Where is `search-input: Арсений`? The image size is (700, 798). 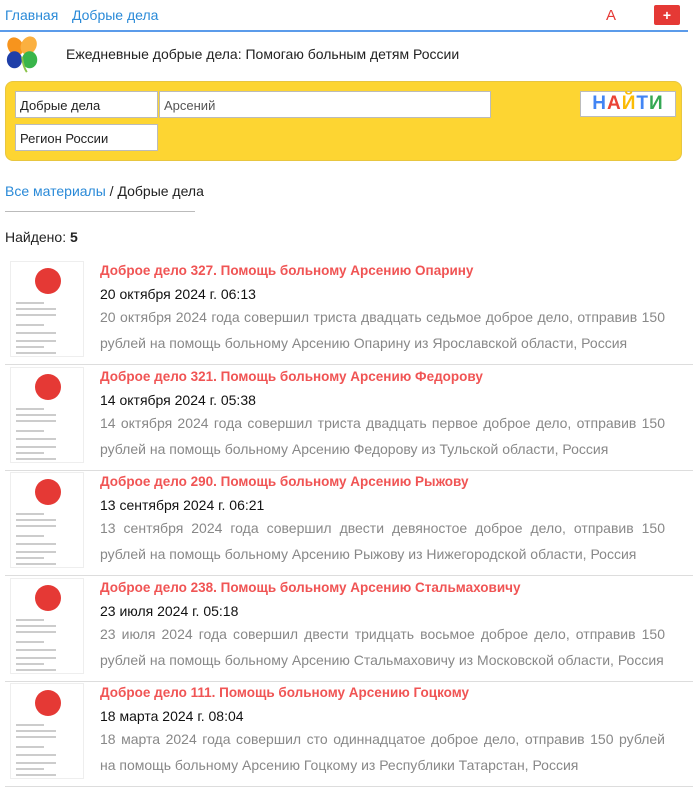
search-input: Арсений is located at coordinates (325, 104).